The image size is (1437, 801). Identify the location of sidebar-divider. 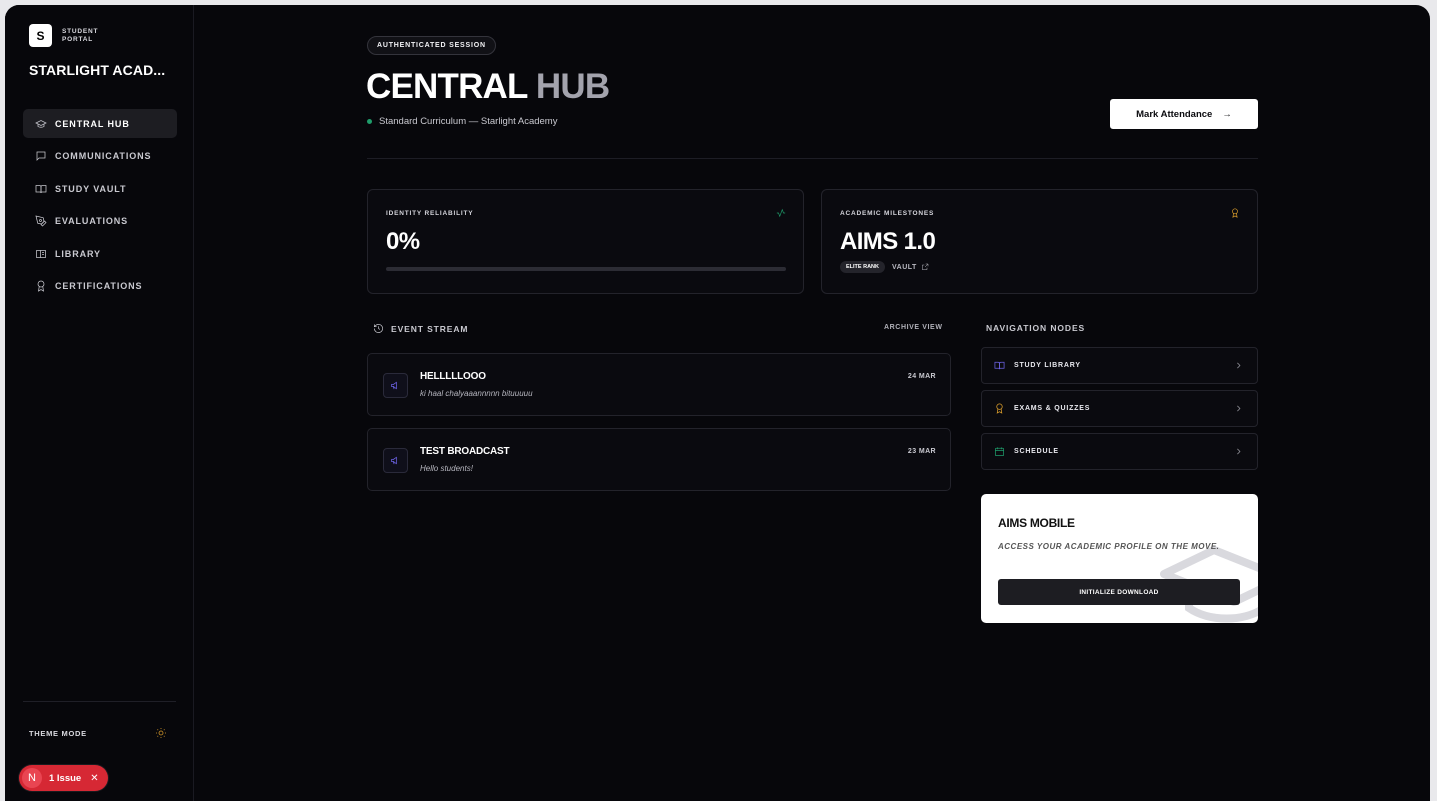
(99, 701).